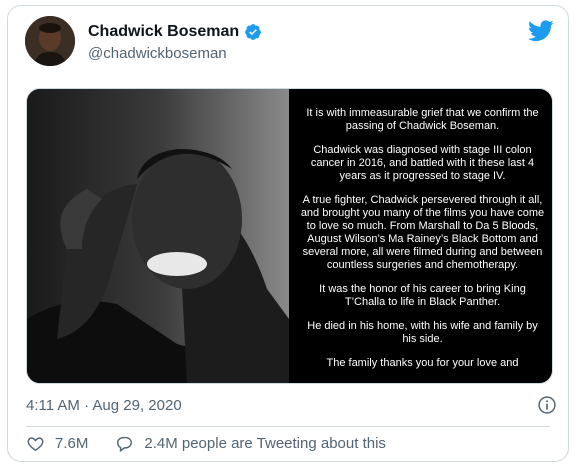 This screenshot has height=469, width=576. I want to click on avatar, so click(50, 41).